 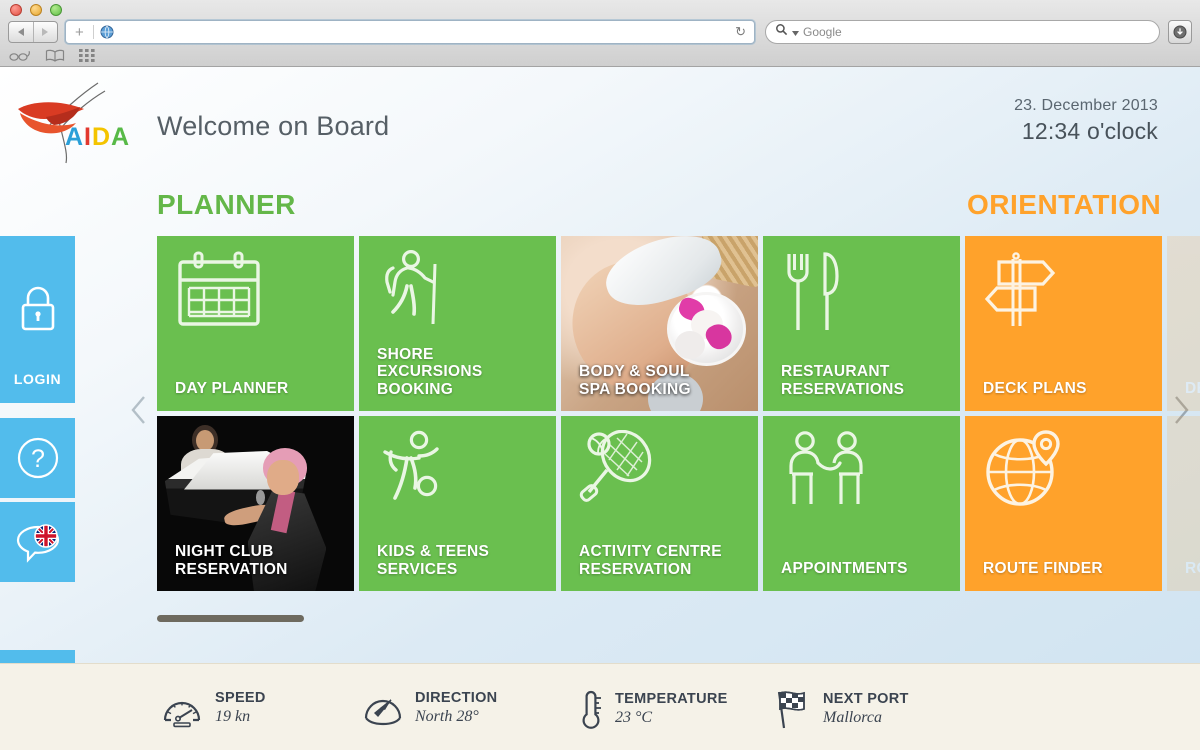 I want to click on status-item-direction: DIRECTION North 28°, so click(x=429, y=708).